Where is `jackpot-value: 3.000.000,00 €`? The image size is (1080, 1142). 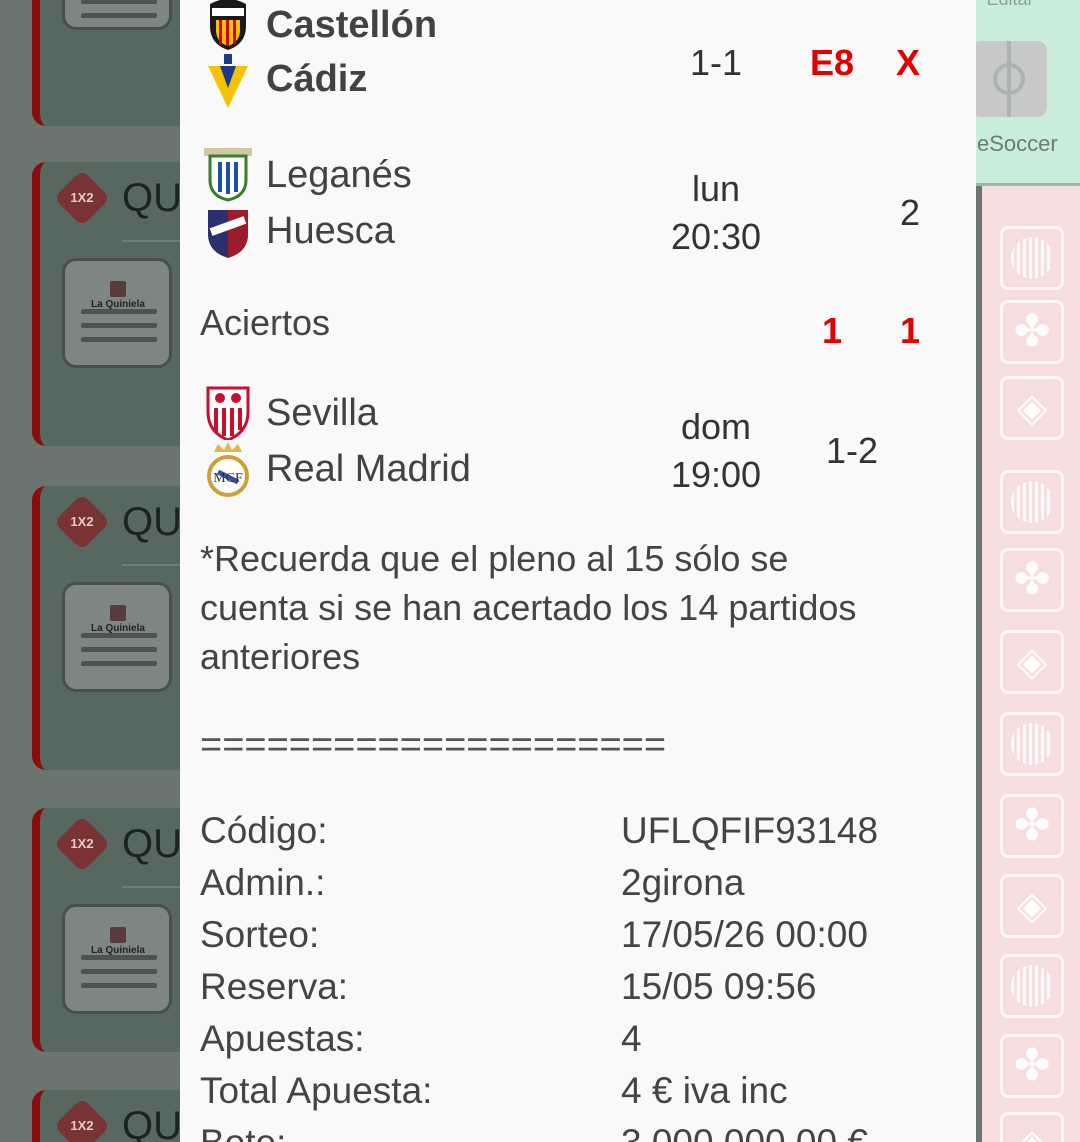
jackpot-value: 3.000.000,00 € is located at coordinates (744, 1132).